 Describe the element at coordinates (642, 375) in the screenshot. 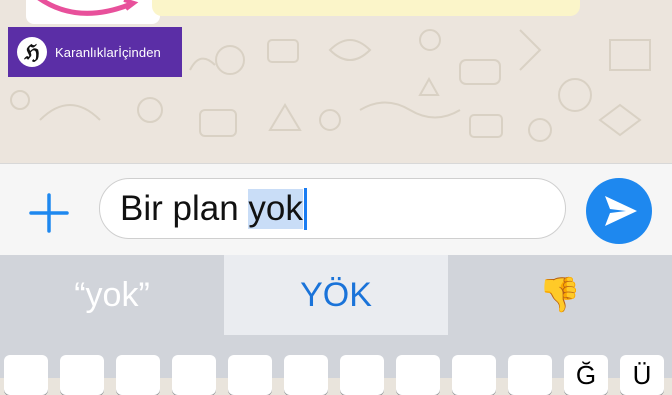

I see `keyboard-key-u-umlaut: Ü` at that location.